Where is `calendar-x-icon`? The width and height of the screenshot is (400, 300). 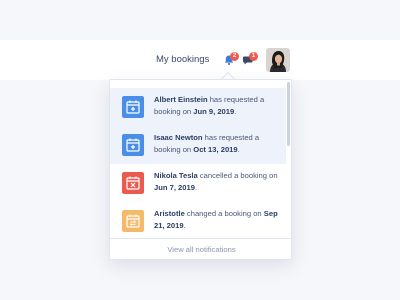
calendar-x-icon is located at coordinates (133, 183).